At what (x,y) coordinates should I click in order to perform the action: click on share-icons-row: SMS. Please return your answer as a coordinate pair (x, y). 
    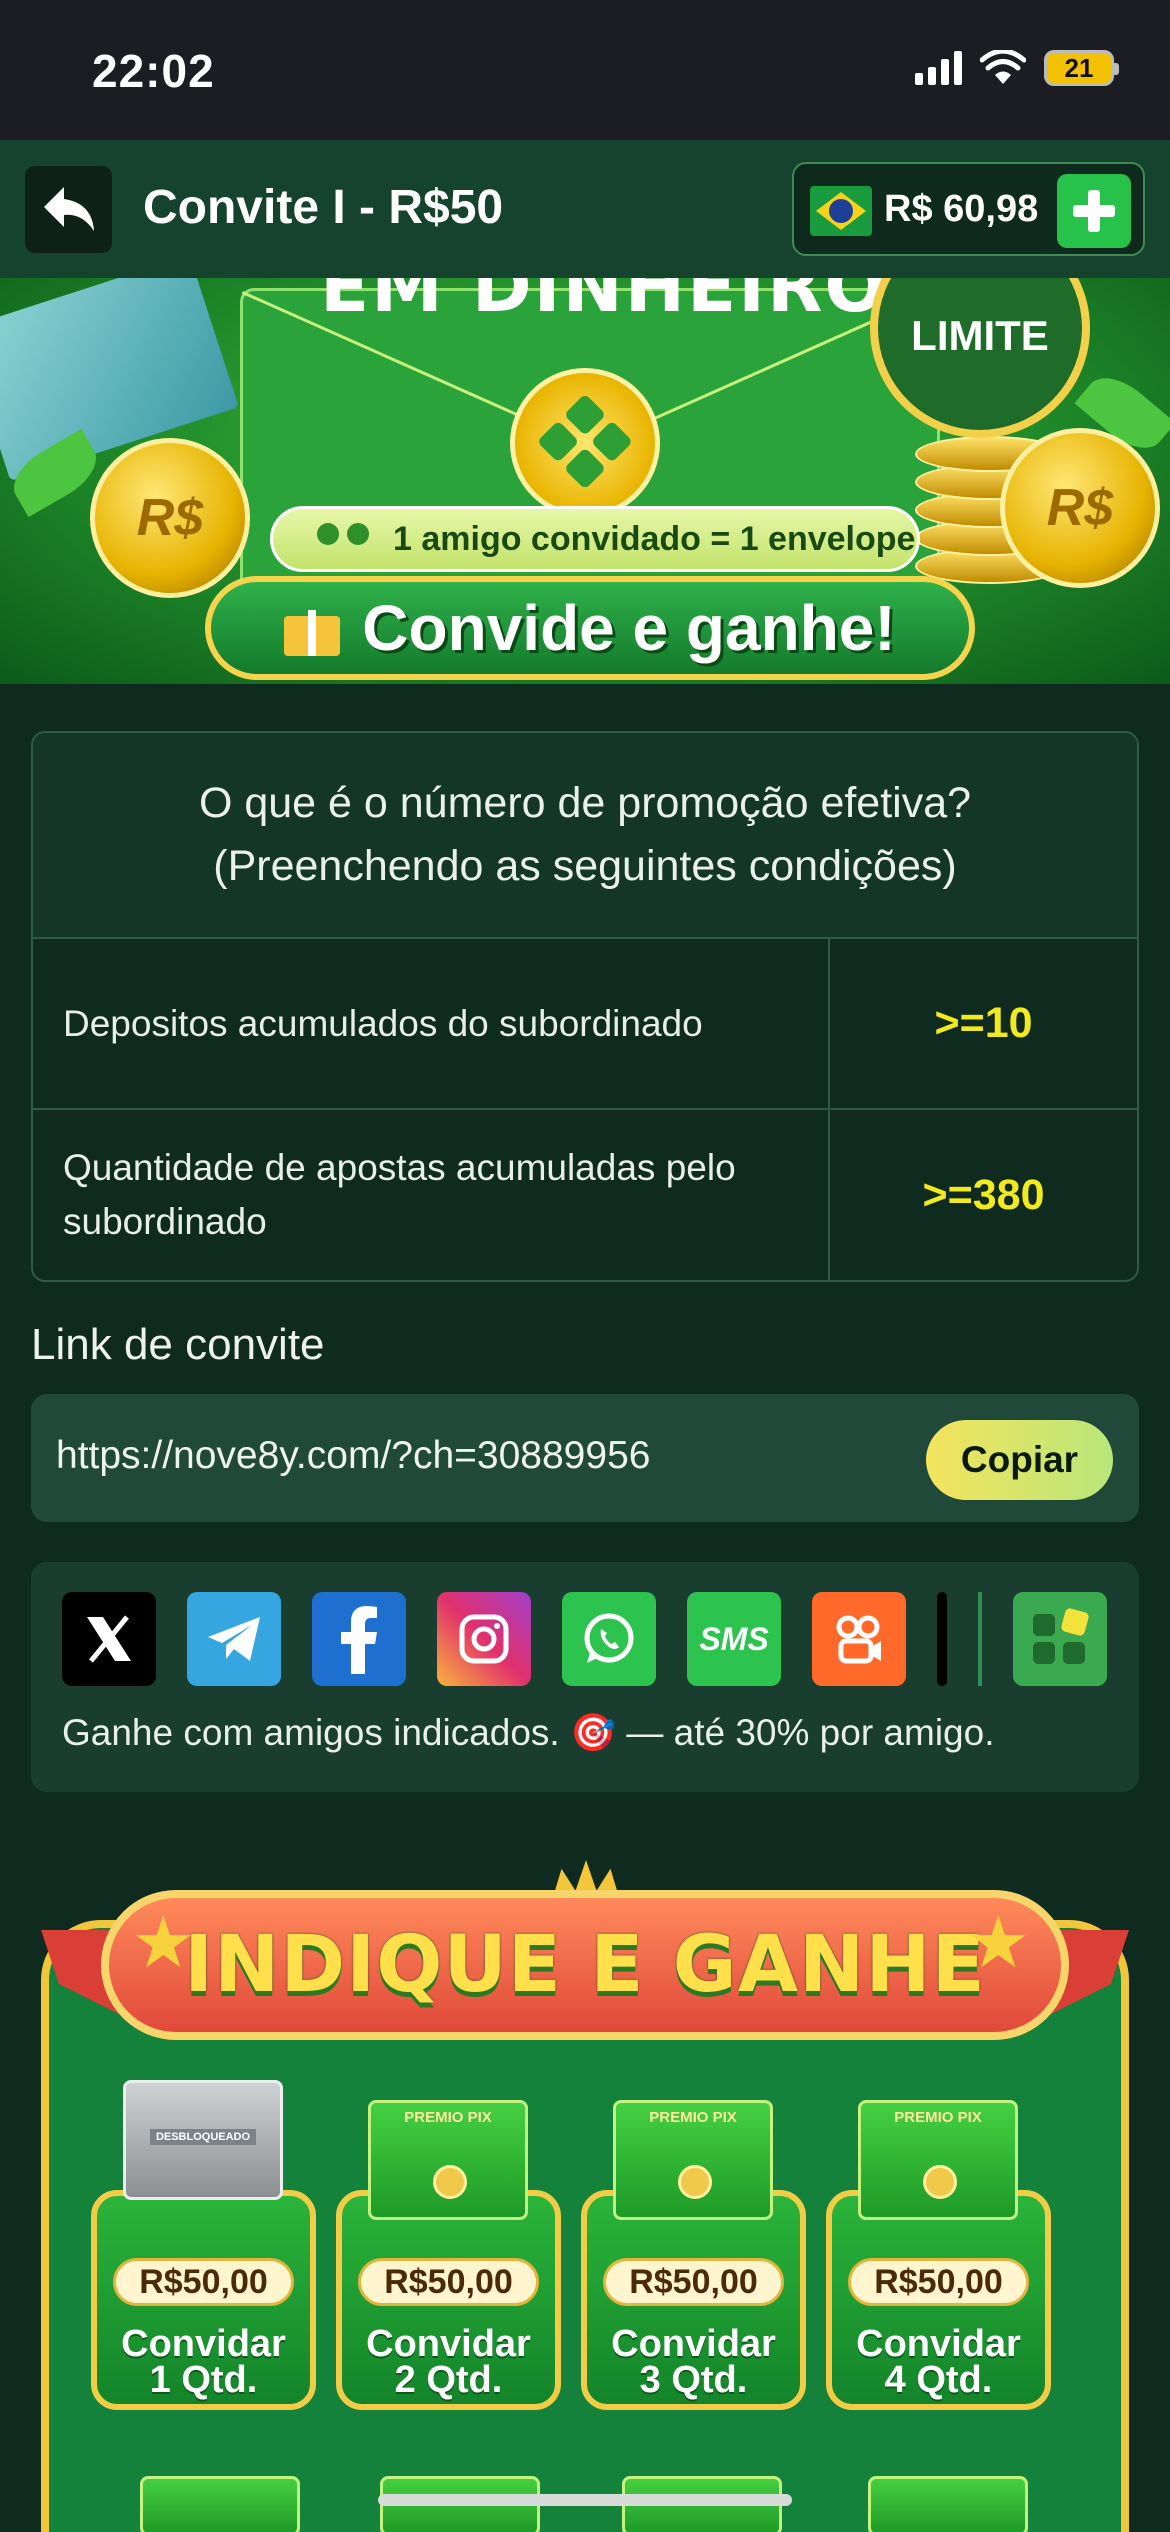
    Looking at the image, I should click on (584, 1639).